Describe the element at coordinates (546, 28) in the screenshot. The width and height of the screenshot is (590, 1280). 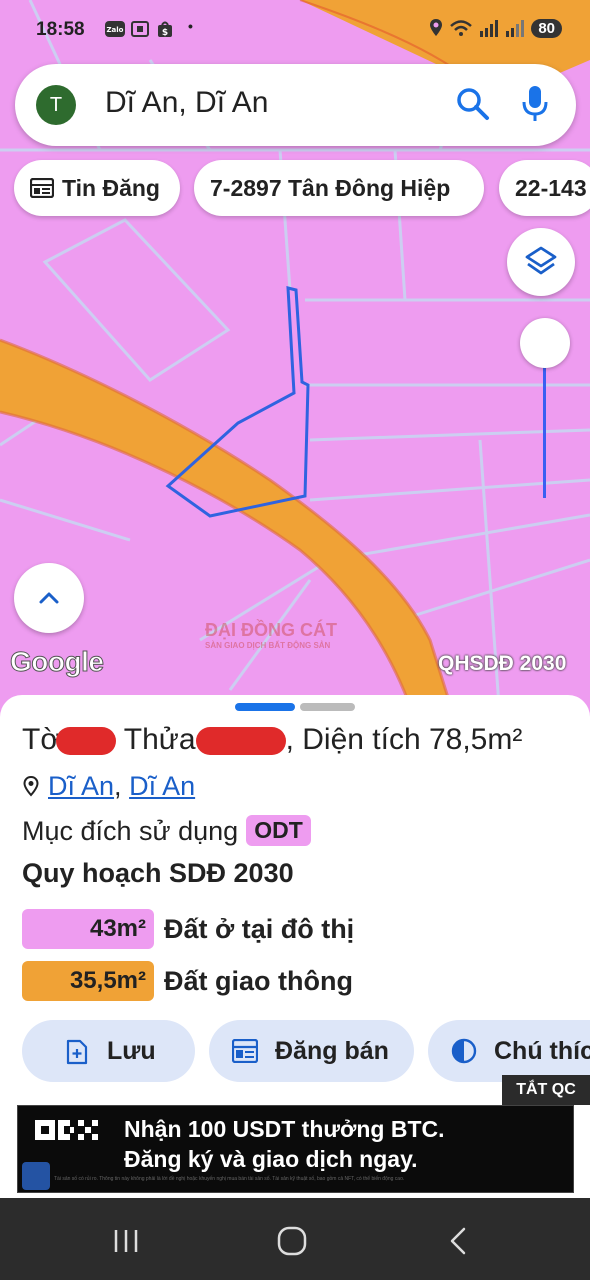
I see `battery-indicator: 80` at that location.